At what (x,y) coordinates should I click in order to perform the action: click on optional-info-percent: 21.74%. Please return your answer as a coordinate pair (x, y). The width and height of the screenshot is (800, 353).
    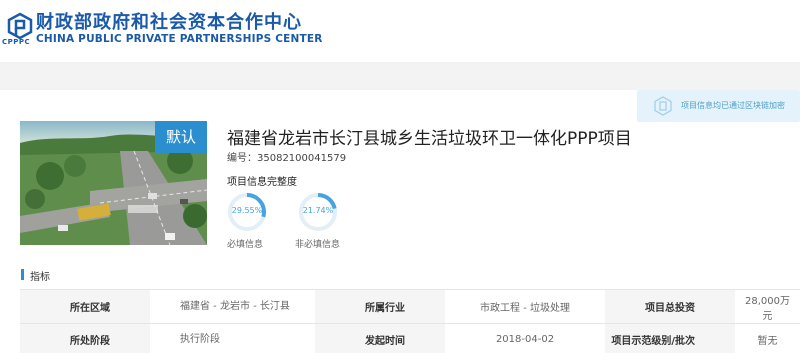
    Looking at the image, I should click on (318, 210).